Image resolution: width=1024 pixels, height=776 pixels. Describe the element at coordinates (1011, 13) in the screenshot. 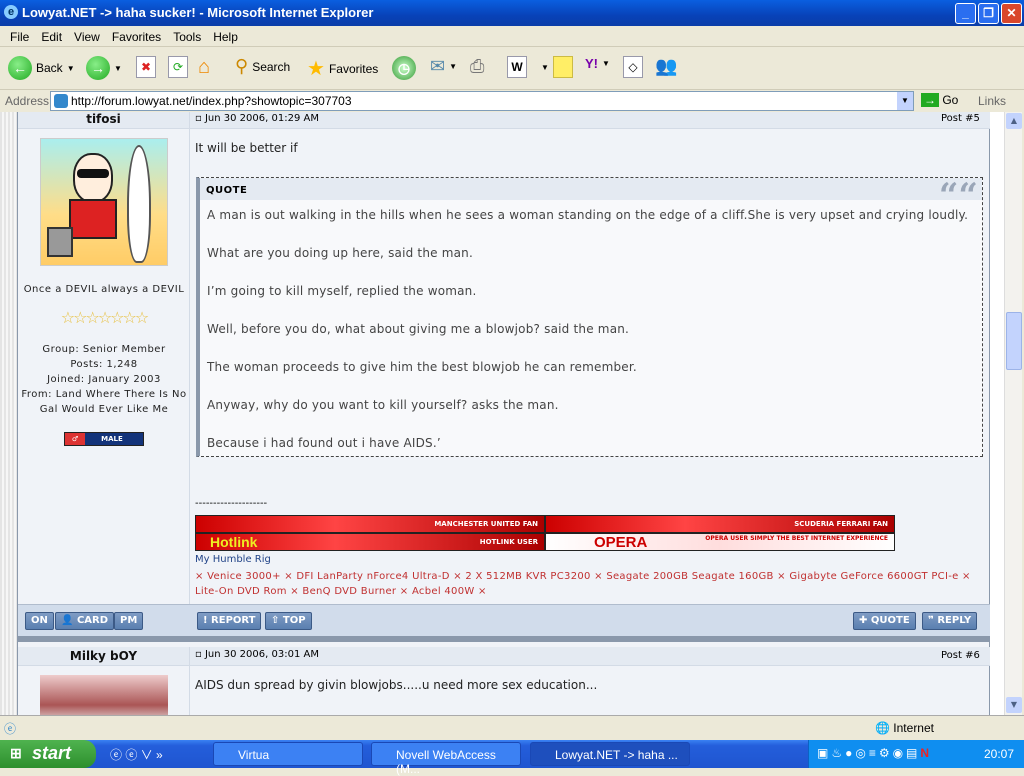

I see `close-button: ✕` at that location.